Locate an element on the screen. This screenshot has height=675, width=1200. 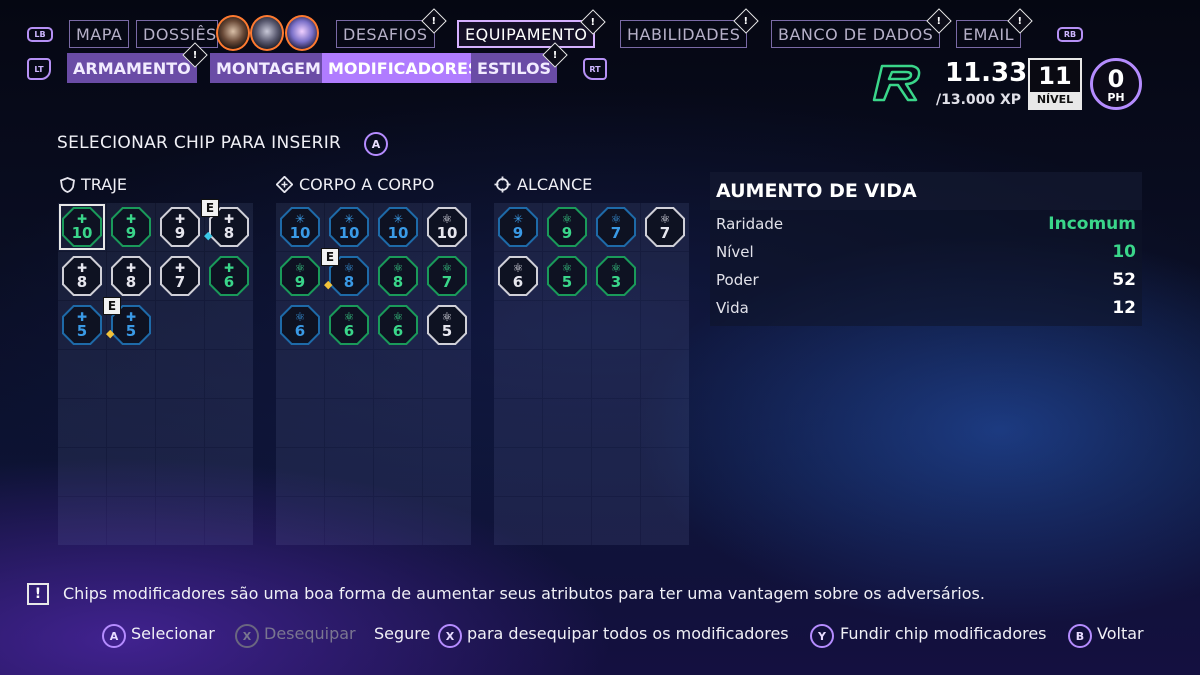
subtab-montagem: MONTAGEM is located at coordinates (268, 68).